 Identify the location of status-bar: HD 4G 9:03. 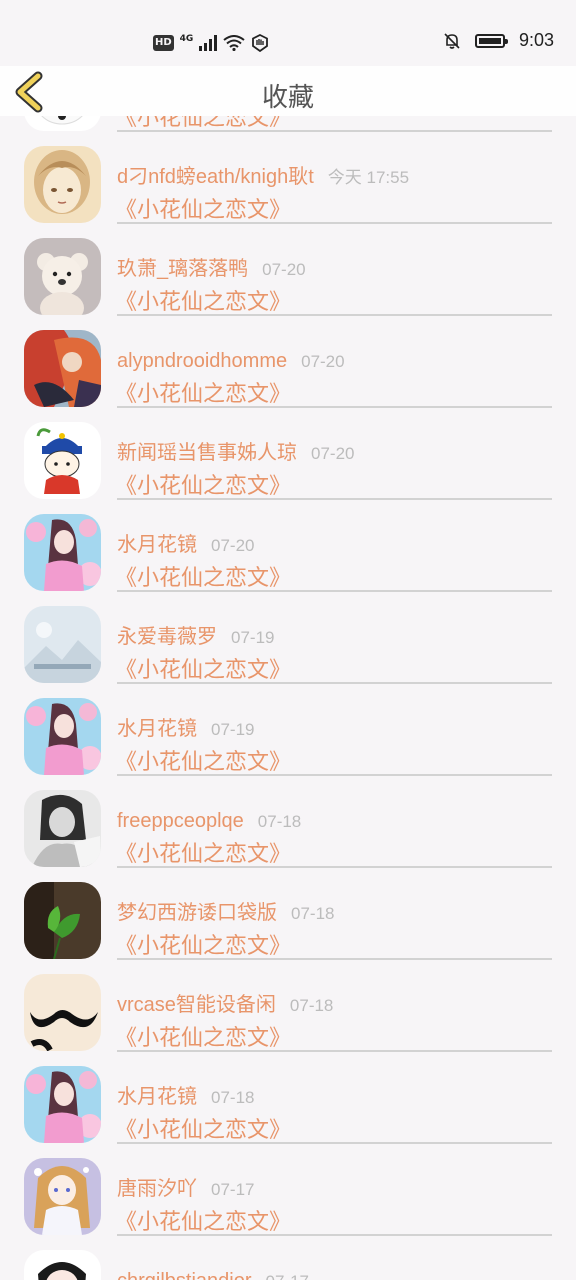
(288, 33).